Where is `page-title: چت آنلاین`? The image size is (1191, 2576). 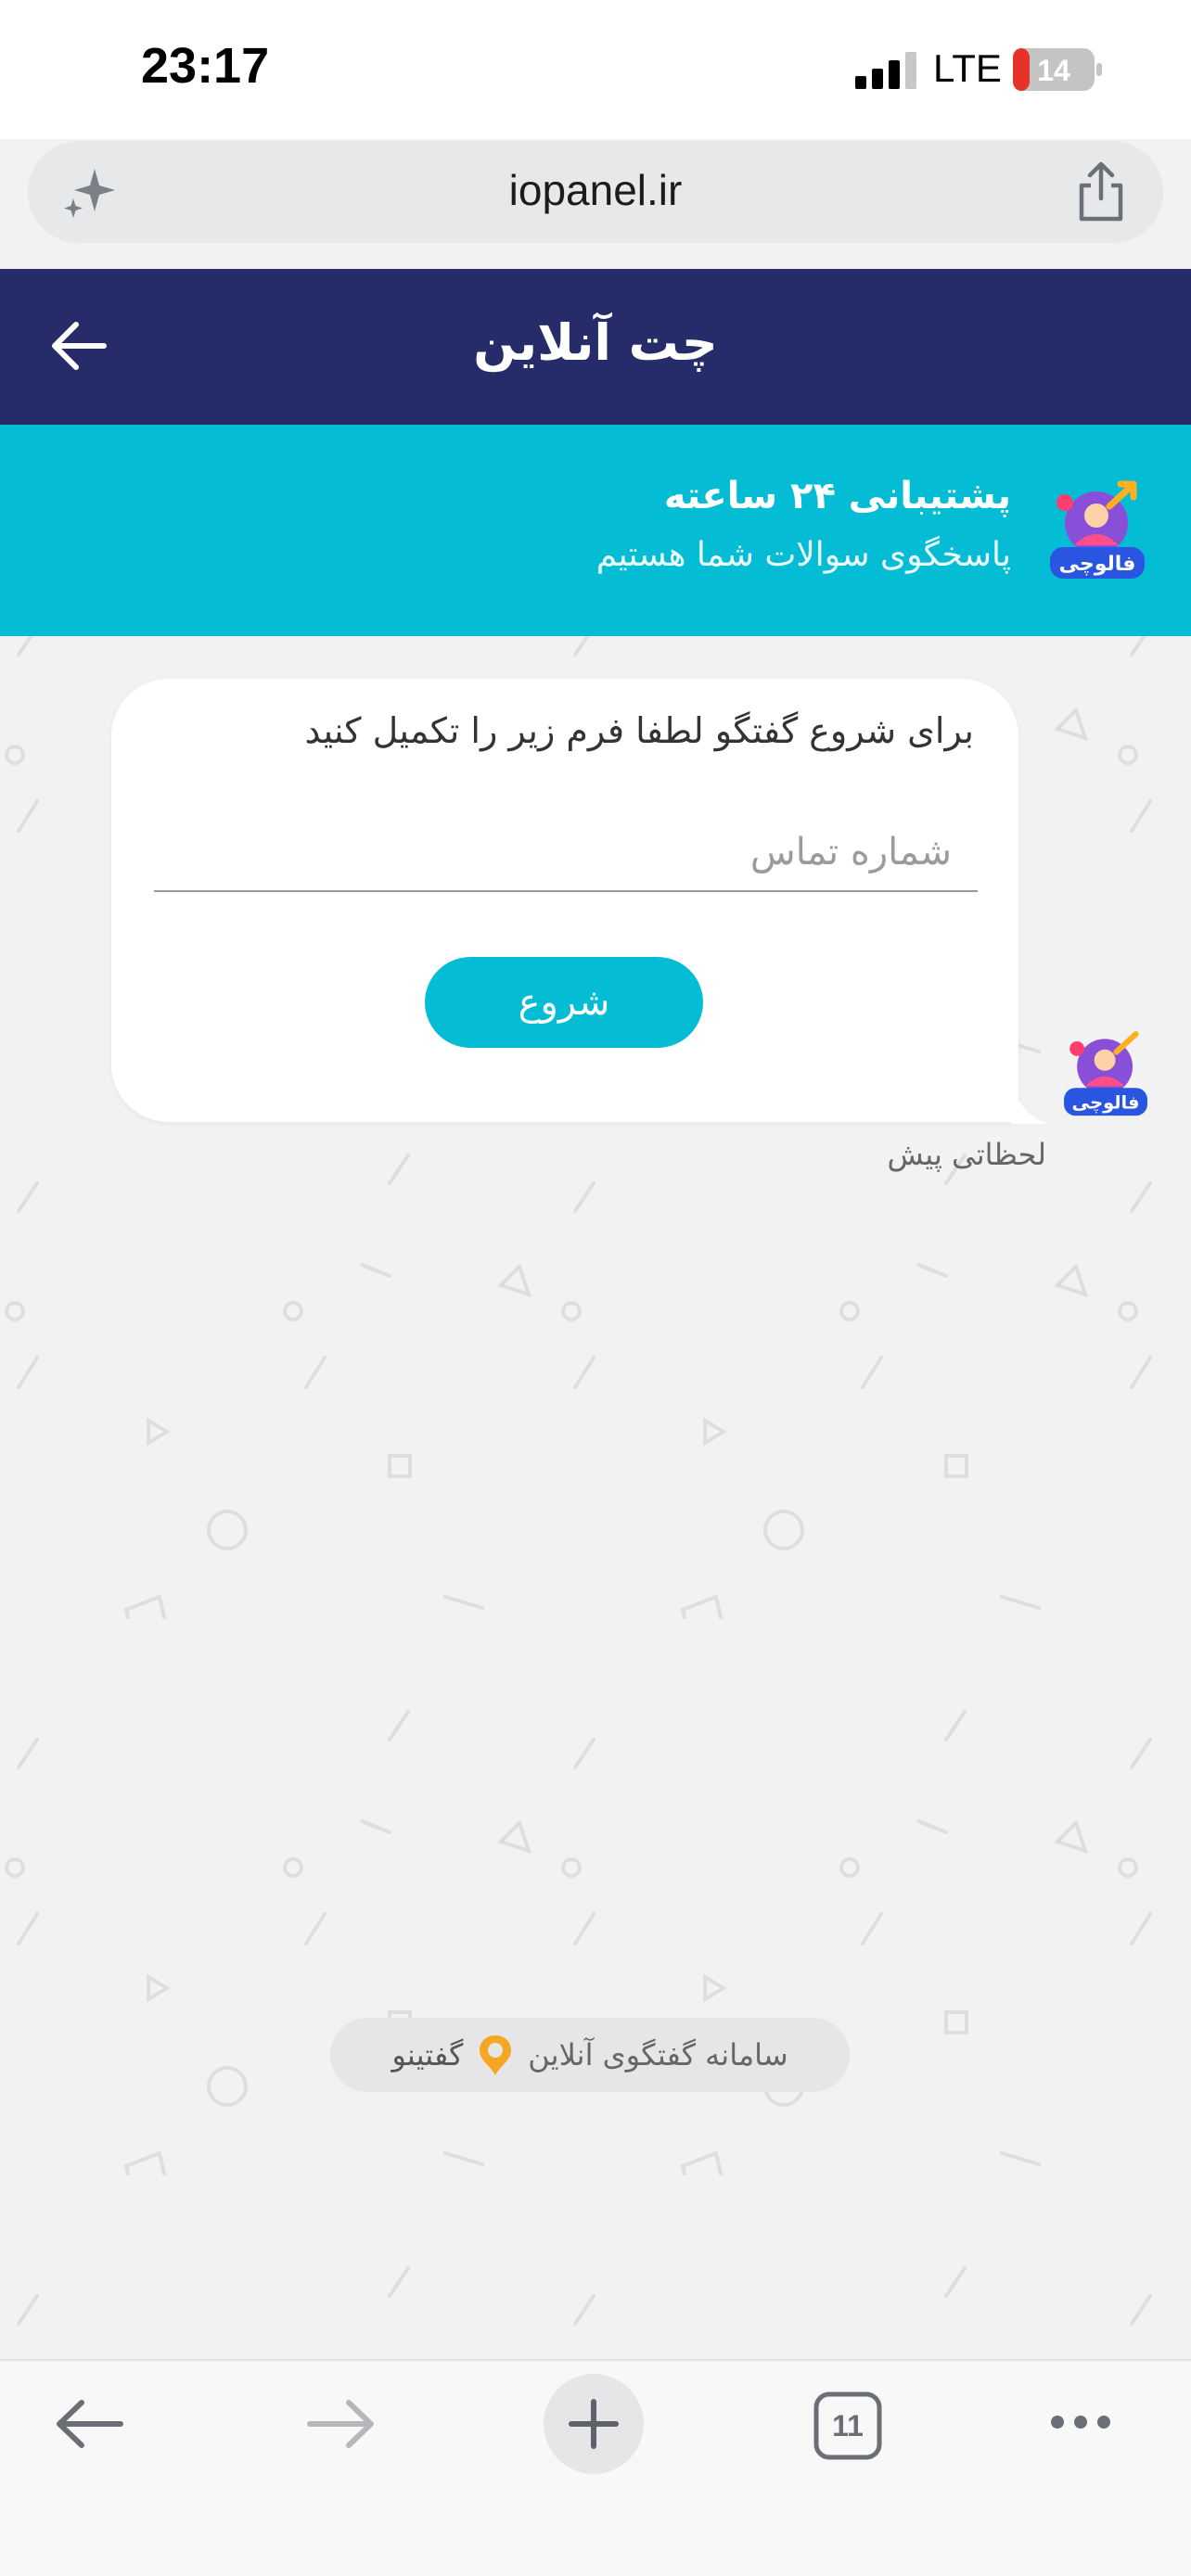
page-title: چت آنلاین is located at coordinates (595, 343).